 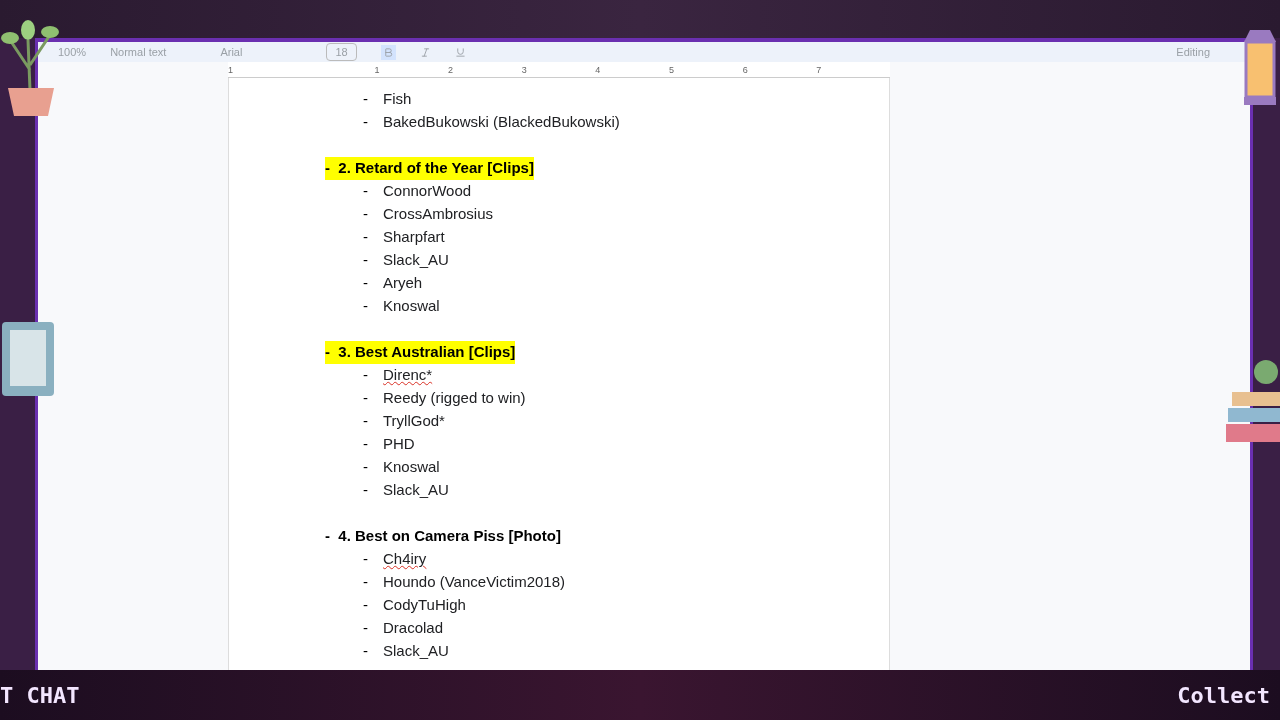 What do you see at coordinates (40, 695) in the screenshot?
I see `chat-label: T CHAT` at bounding box center [40, 695].